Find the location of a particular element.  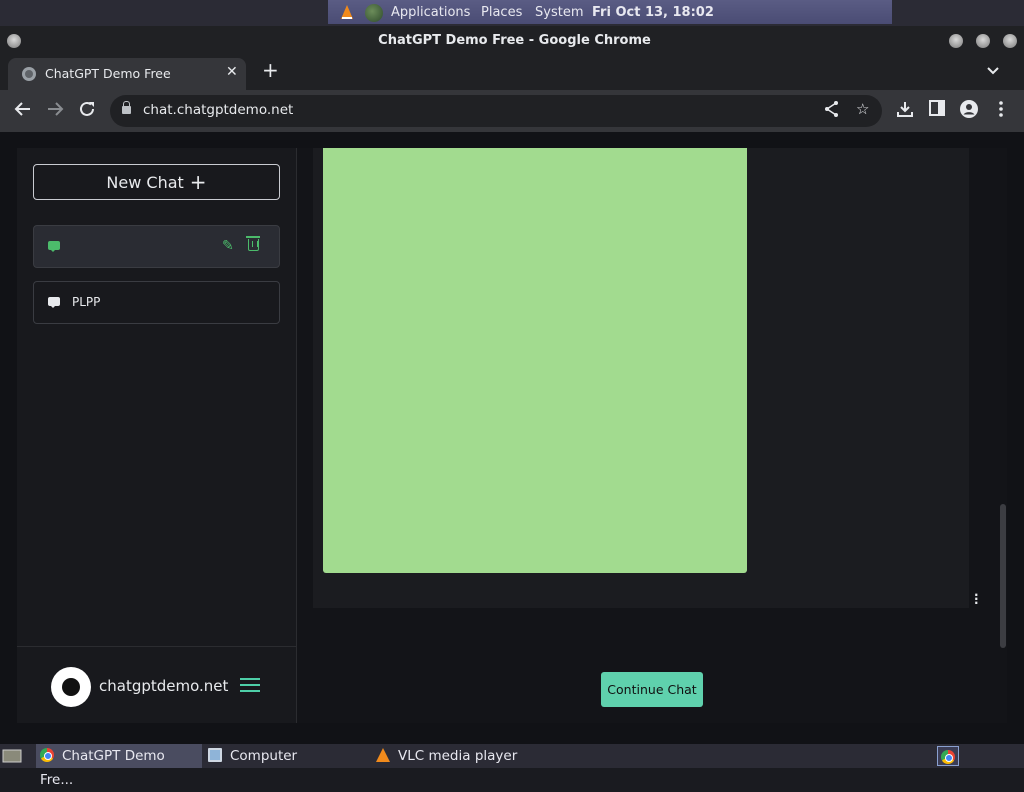

url-text: chat.chatgptdemo.net is located at coordinates (218, 110).